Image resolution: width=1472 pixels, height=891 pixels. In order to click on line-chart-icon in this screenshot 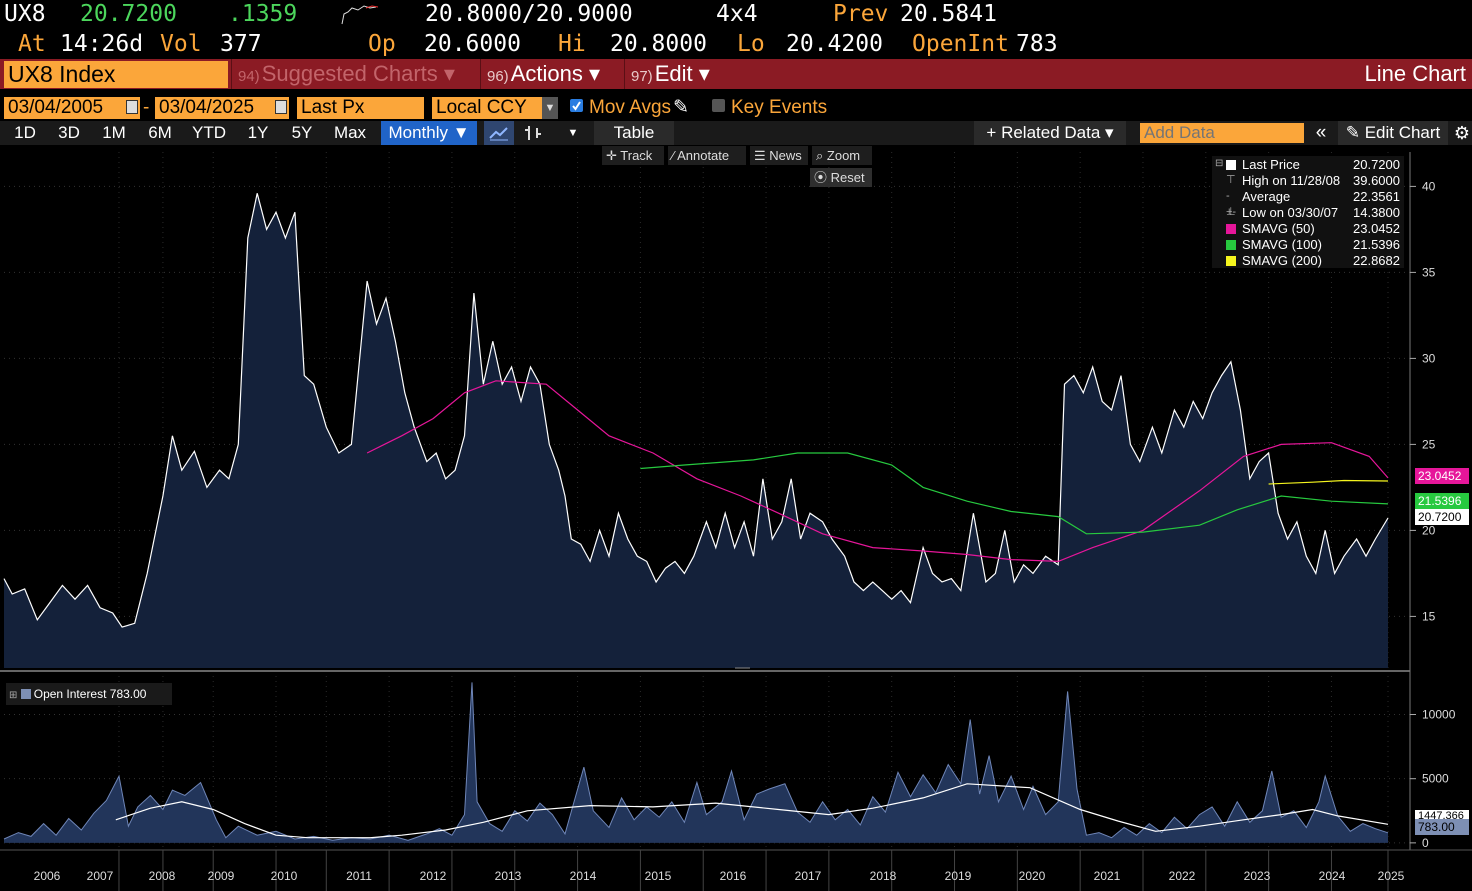, I will do `click(499, 133)`.